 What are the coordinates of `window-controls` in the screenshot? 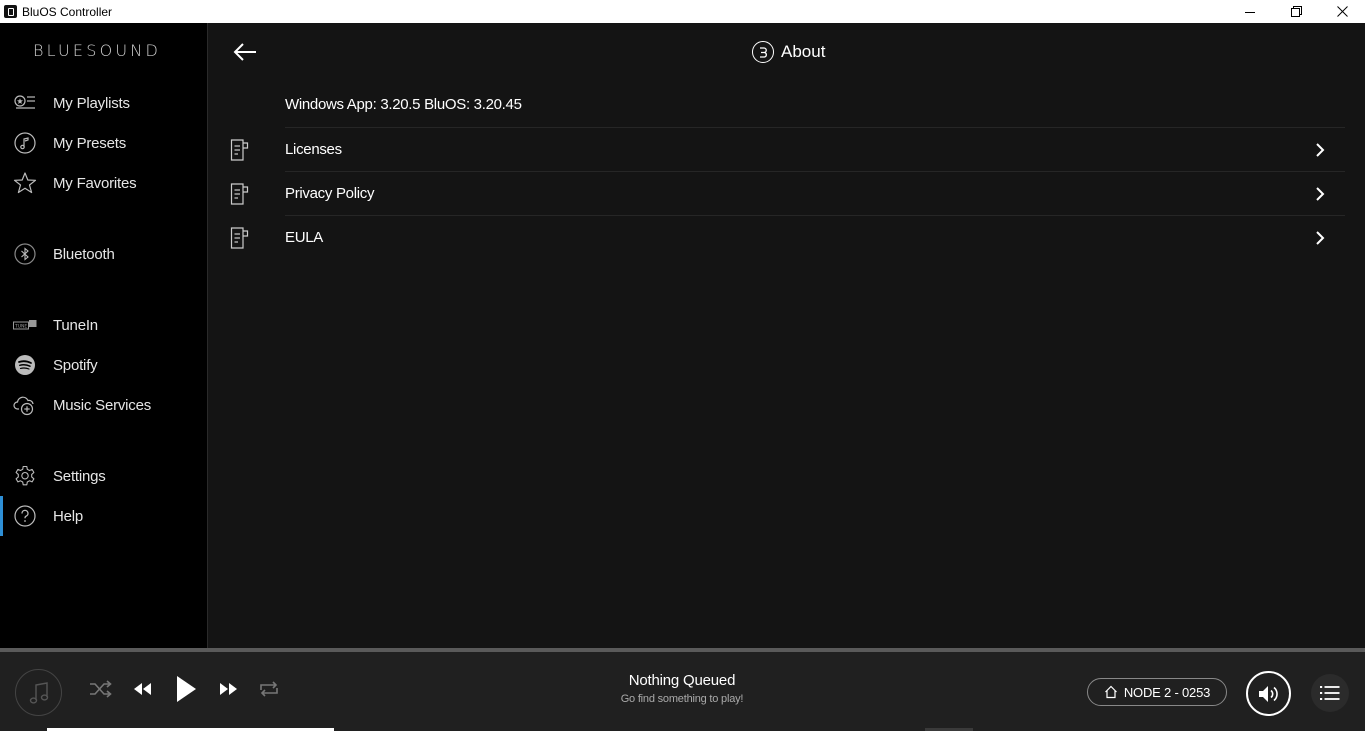 It's located at (1296, 11).